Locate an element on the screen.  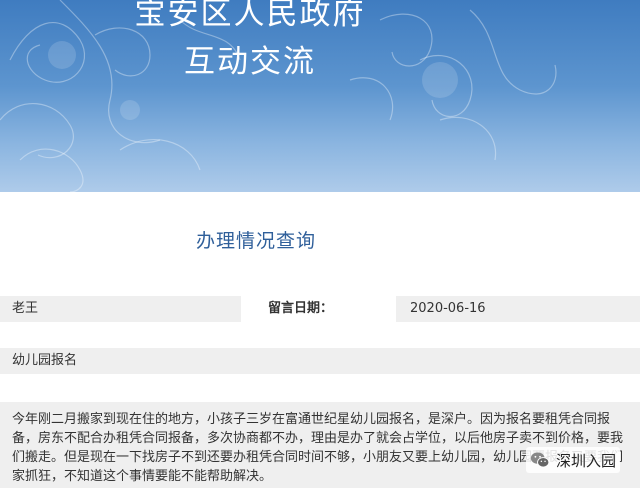
date-label: 留言日期： is located at coordinates (322, 309).